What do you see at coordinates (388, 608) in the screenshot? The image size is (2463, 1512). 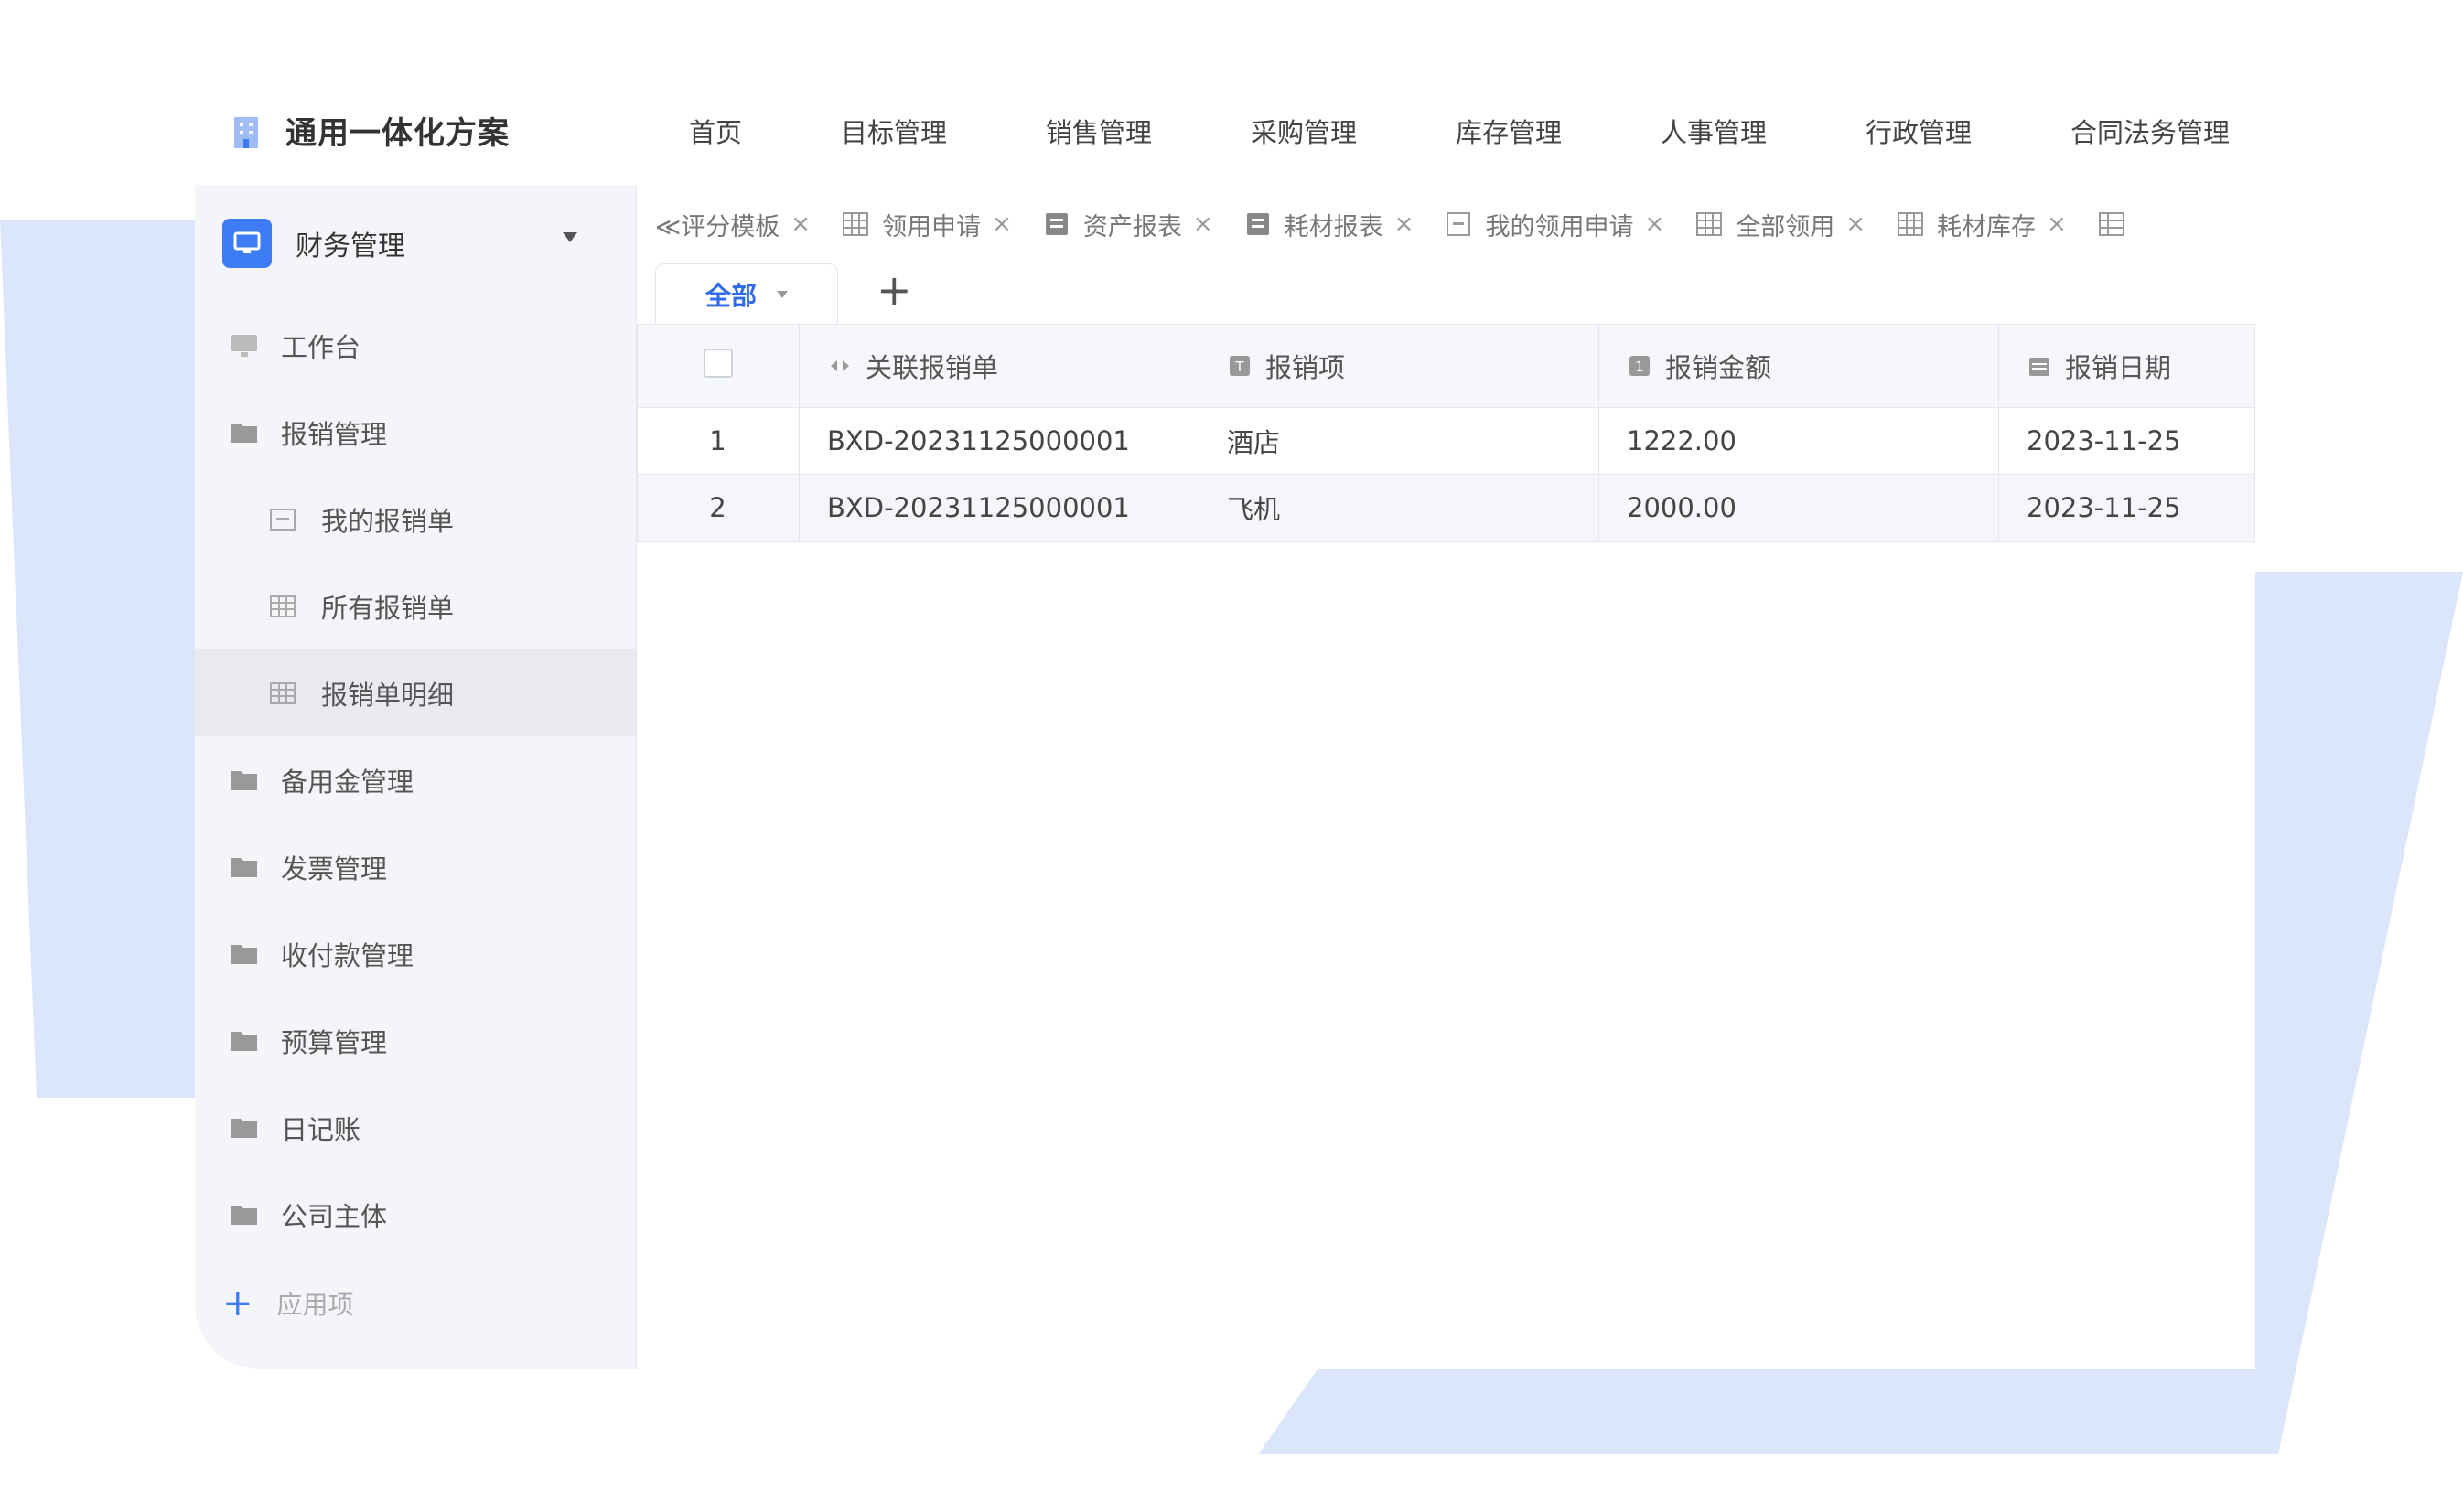 I see `sidebar-item-label: 所有报销单` at bounding box center [388, 608].